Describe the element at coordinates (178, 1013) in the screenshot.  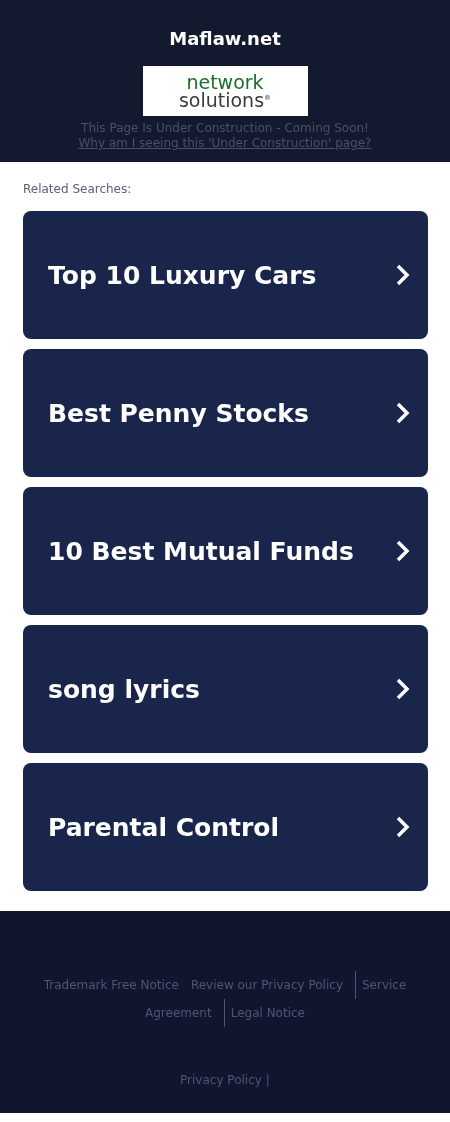
I see `footer-link: Agreement` at that location.